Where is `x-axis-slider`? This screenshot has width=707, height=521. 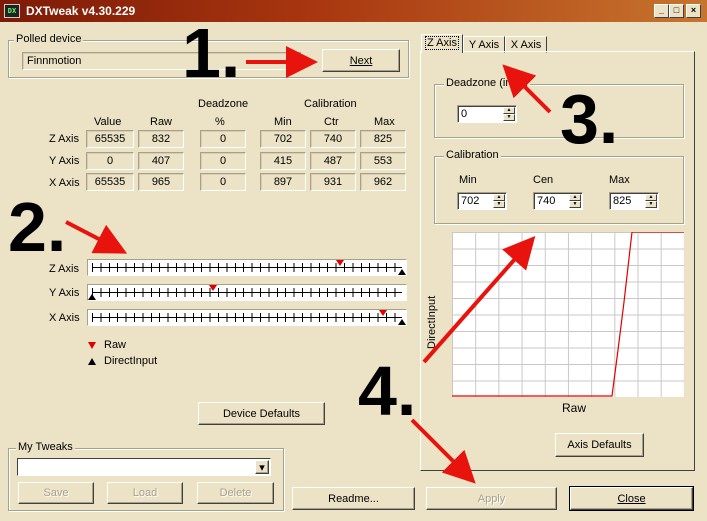
x-axis-slider is located at coordinates (247, 317).